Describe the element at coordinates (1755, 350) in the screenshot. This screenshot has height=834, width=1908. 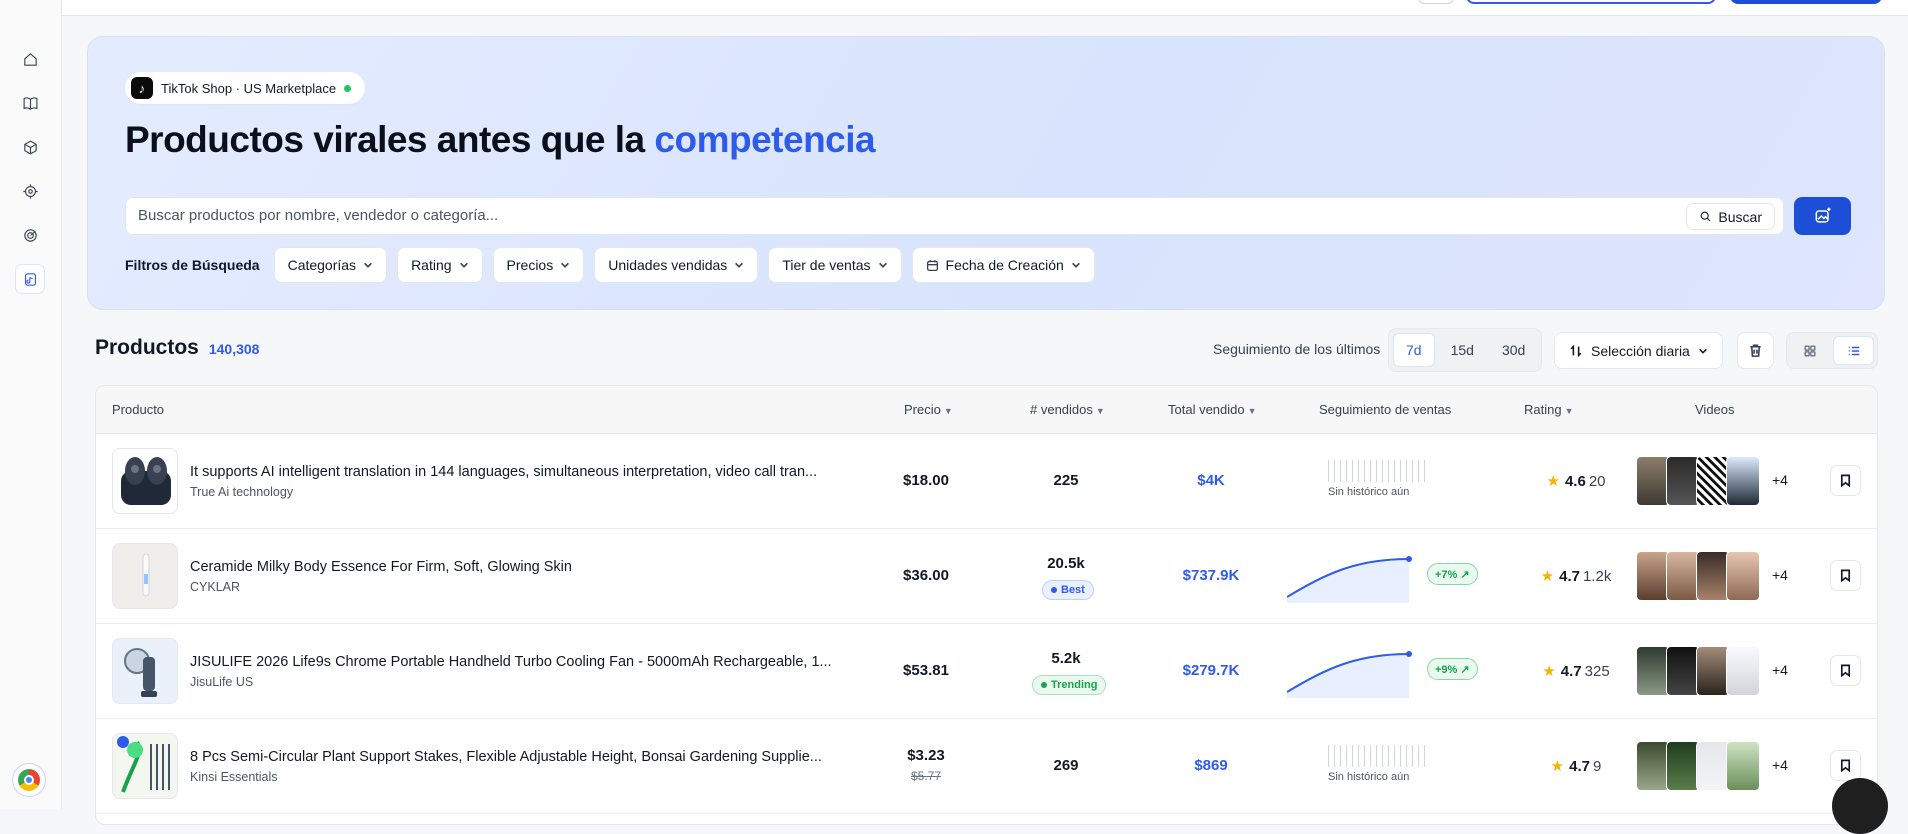
I see `clear-button` at that location.